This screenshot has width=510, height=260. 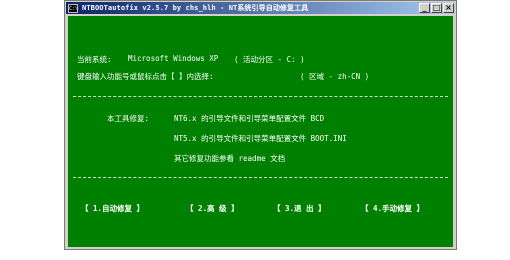 What do you see at coordinates (212, 208) in the screenshot?
I see `advanced-button: 【 2.高 级 】` at bounding box center [212, 208].